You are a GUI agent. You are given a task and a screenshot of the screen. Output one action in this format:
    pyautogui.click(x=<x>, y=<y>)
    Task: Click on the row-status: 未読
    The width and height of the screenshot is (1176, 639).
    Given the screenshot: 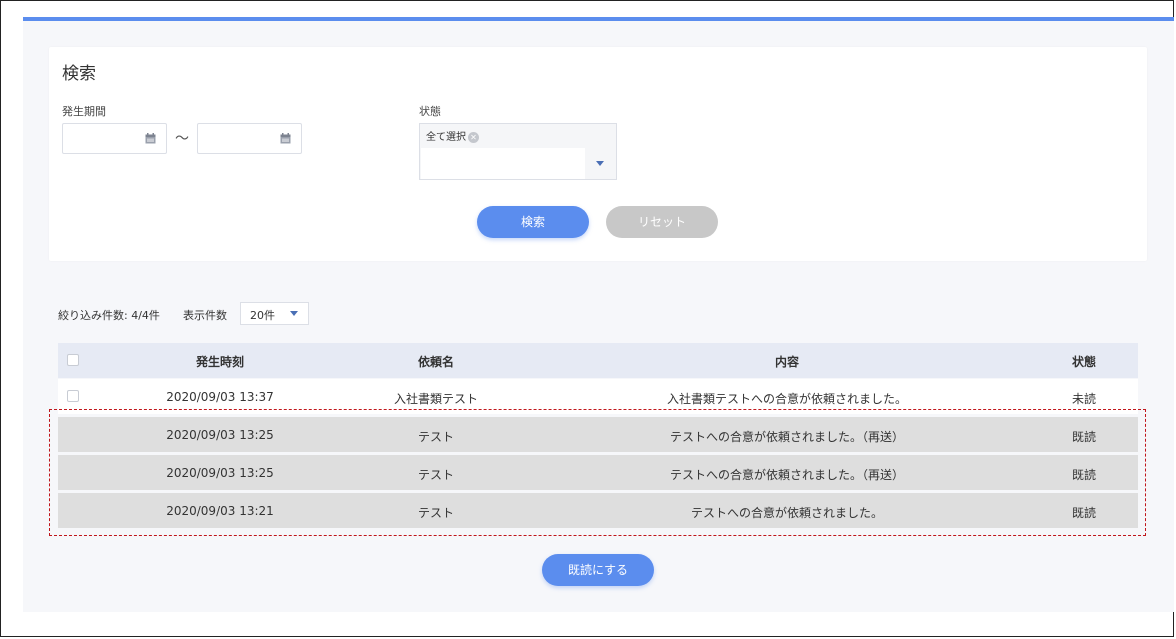 What is the action you would take?
    pyautogui.click(x=1083, y=399)
    